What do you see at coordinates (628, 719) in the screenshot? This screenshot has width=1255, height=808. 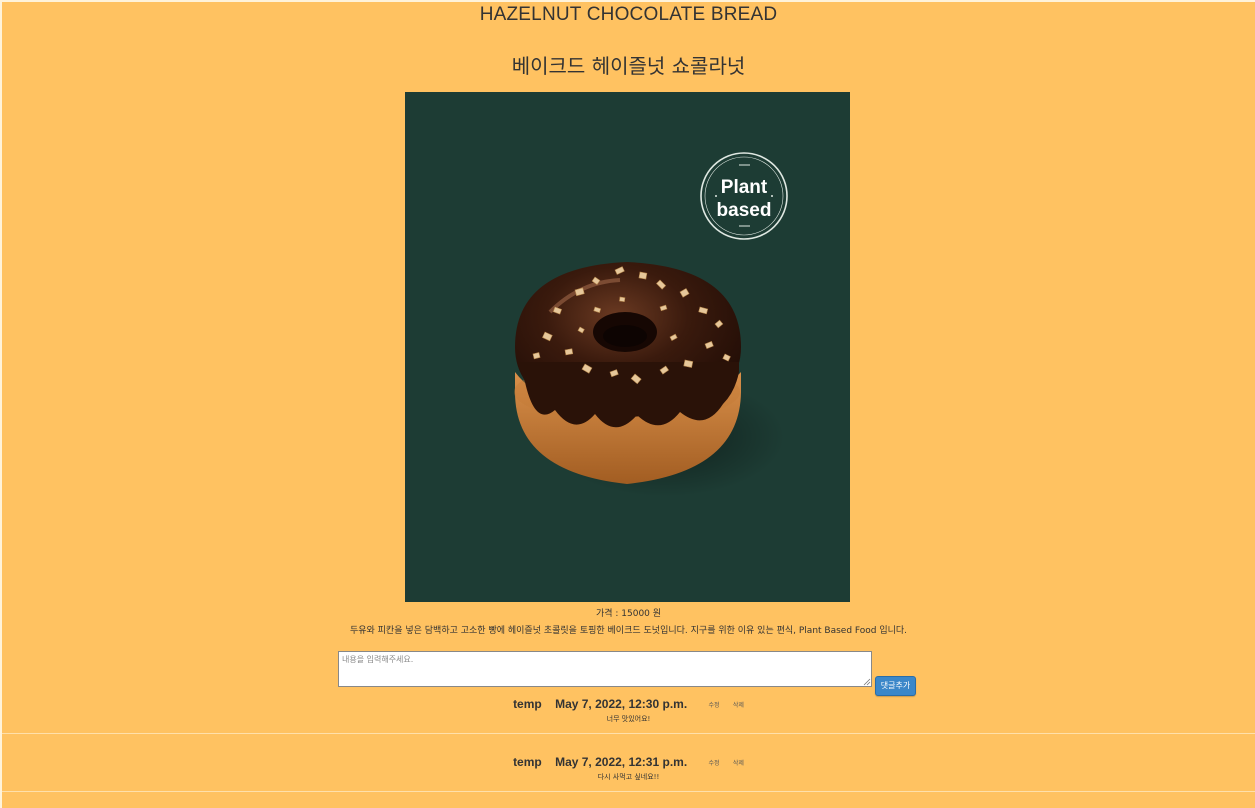 I see `comment-body: 너무 맛있어요!` at bounding box center [628, 719].